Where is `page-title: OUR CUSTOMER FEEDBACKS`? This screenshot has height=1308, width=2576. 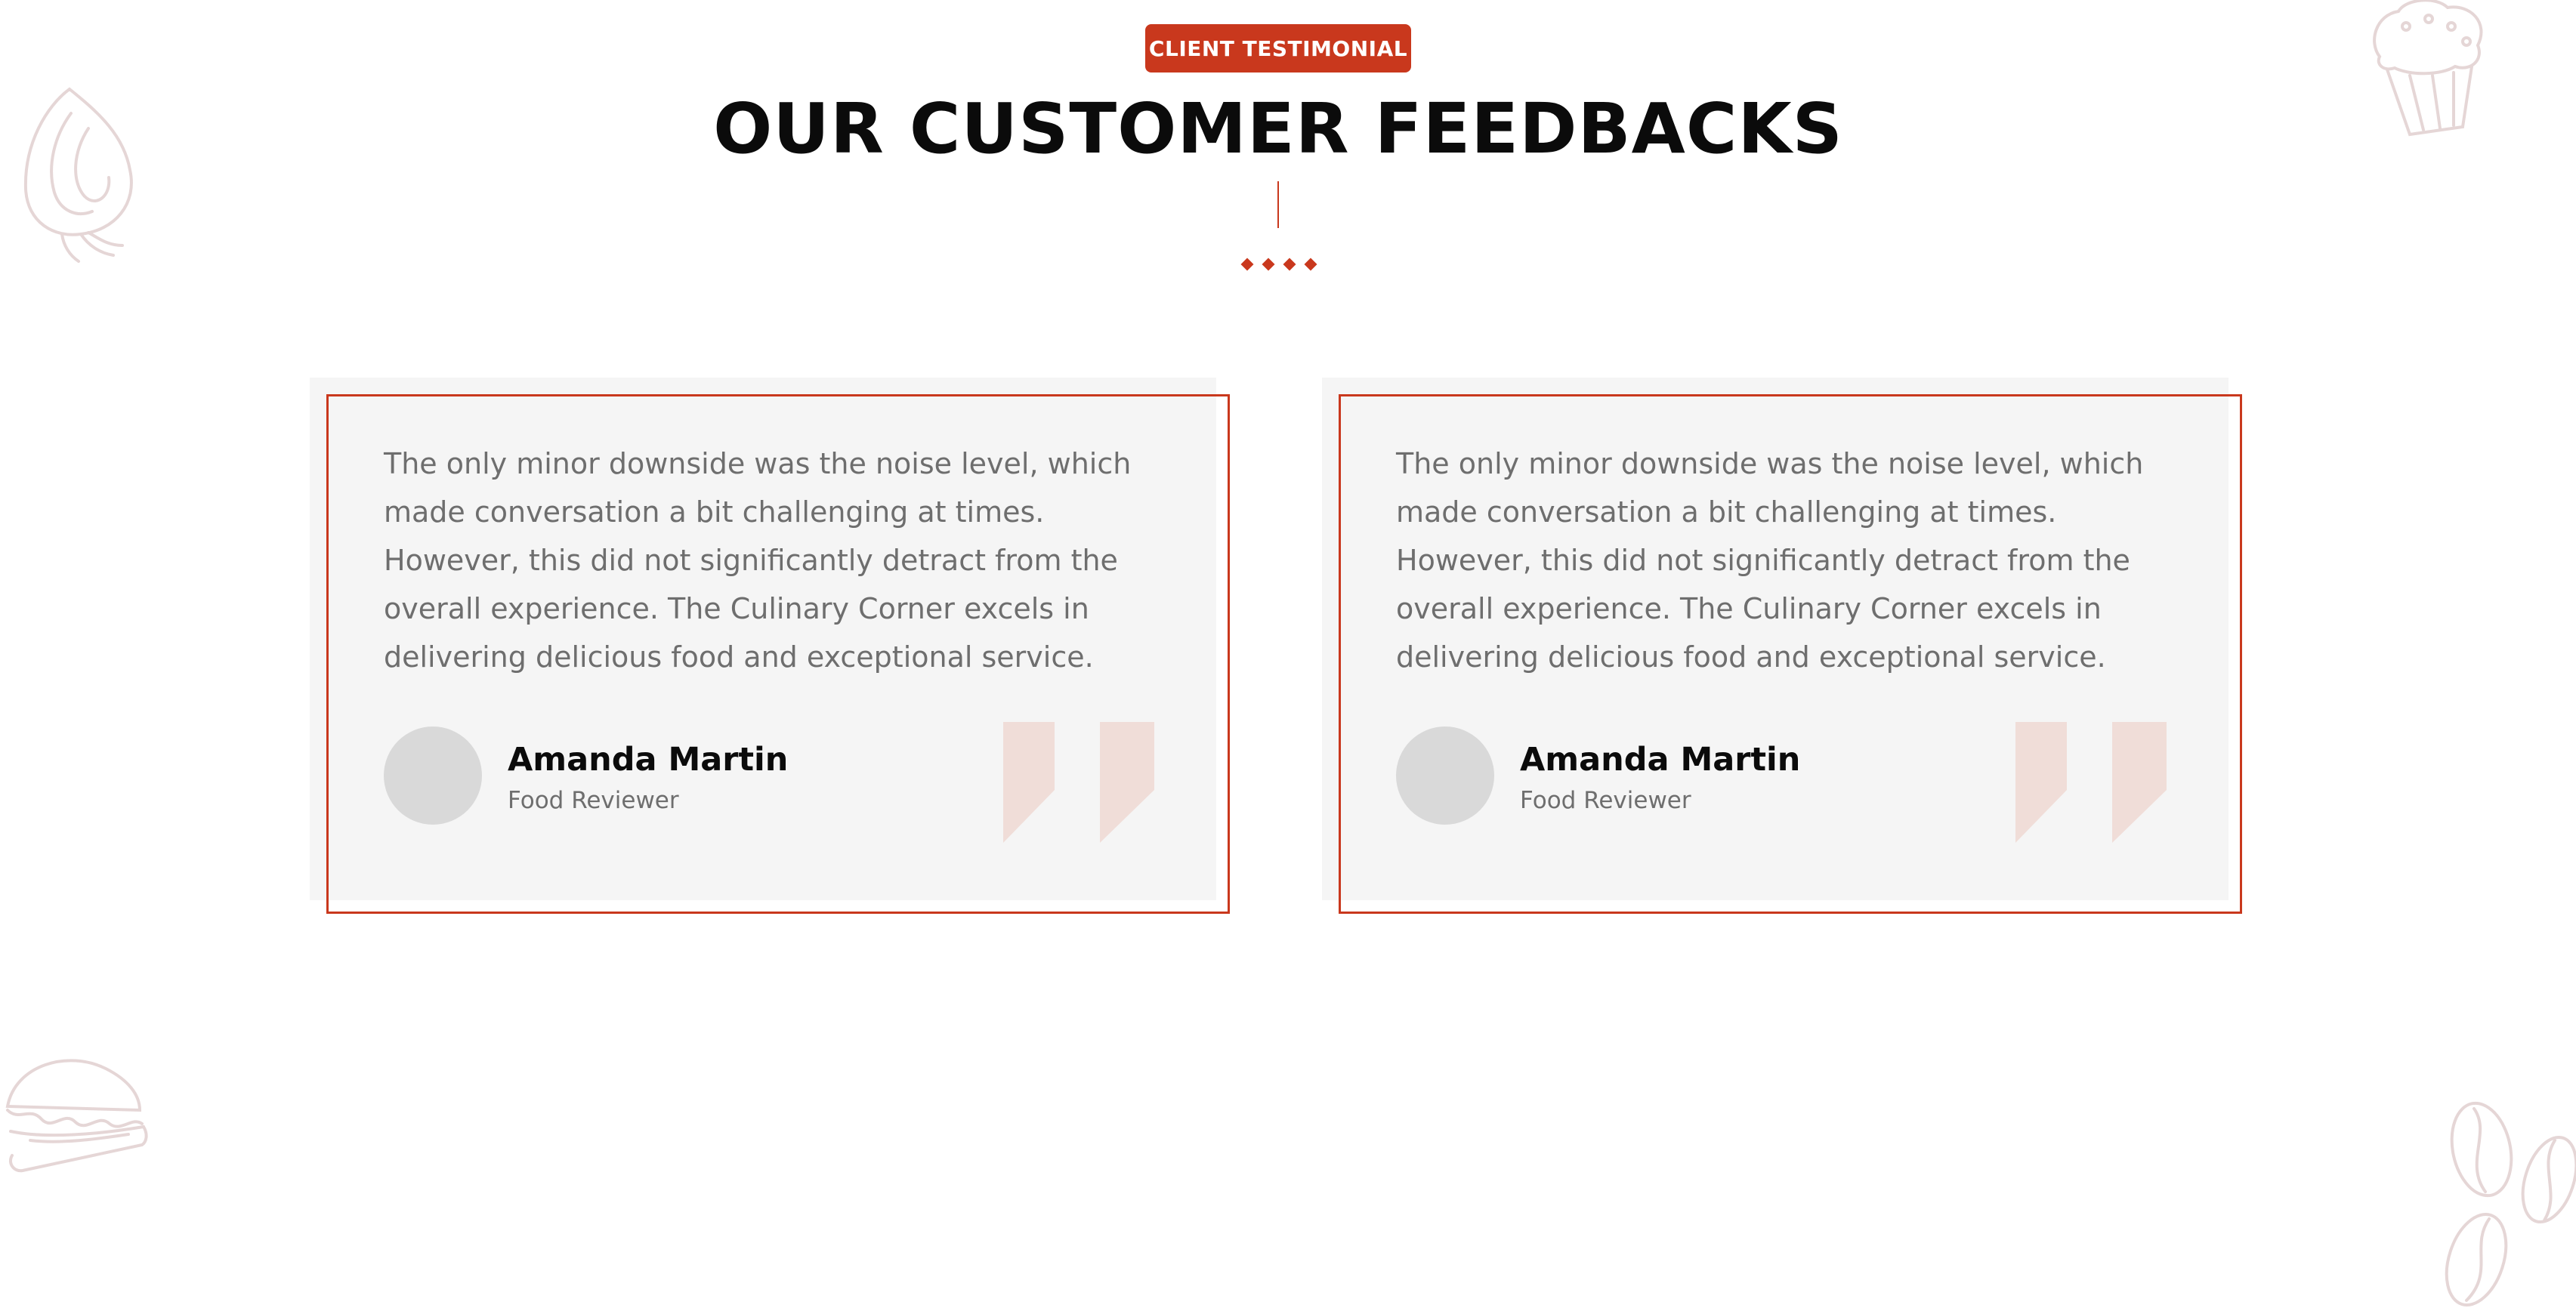
page-title: OUR CUSTOMER FEEDBACKS is located at coordinates (1278, 128).